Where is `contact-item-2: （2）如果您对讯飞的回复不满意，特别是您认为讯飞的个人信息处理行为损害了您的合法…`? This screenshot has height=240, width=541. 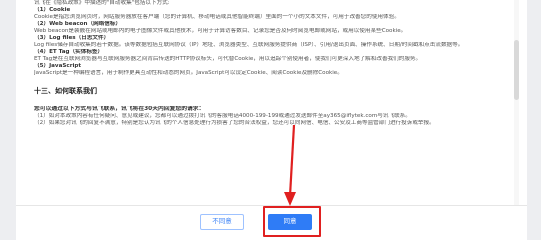 contact-item-2: （2）如果您对讯飞的回复不满意，特别是您认为讯飞的个人信息处理行为损害了您的合法… is located at coordinates (234, 123).